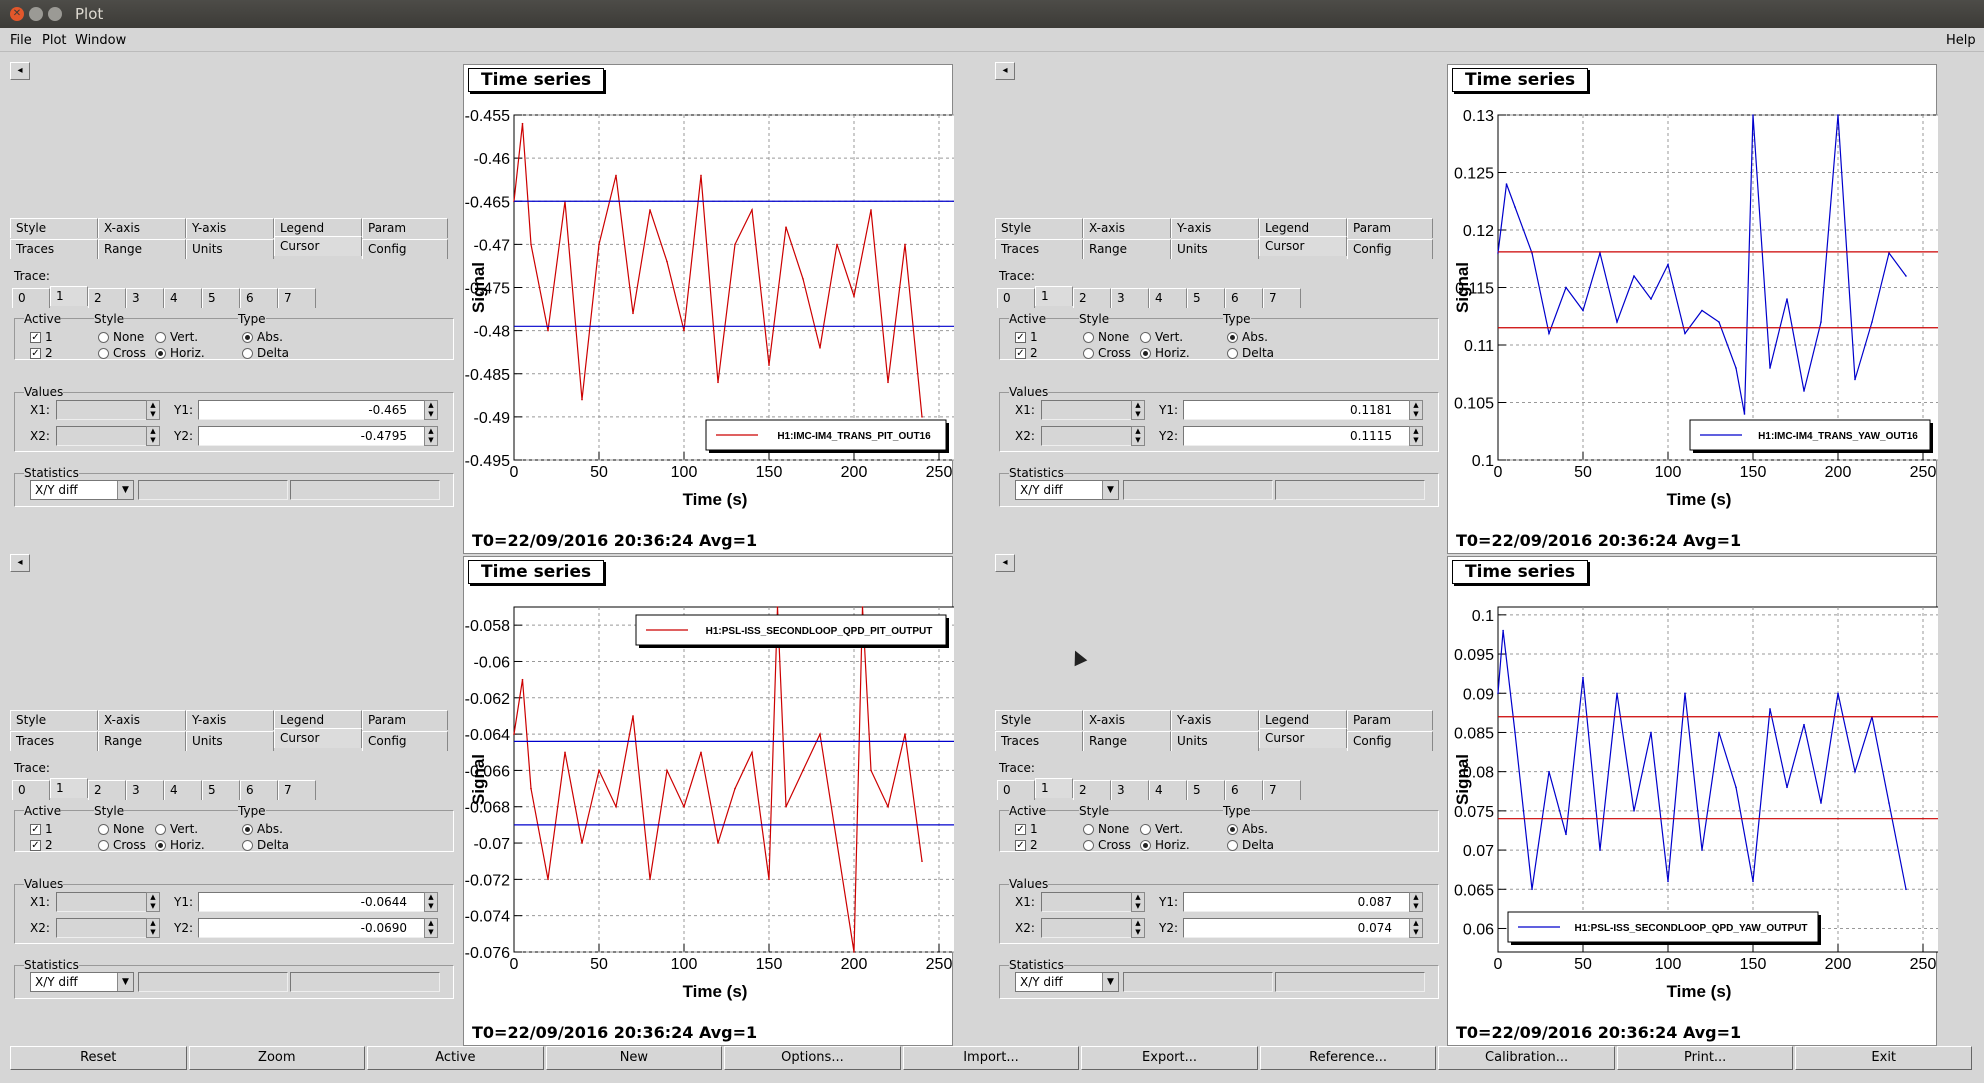 Image resolution: width=1984 pixels, height=1083 pixels. I want to click on radio-type-abs: Abs., so click(262, 829).